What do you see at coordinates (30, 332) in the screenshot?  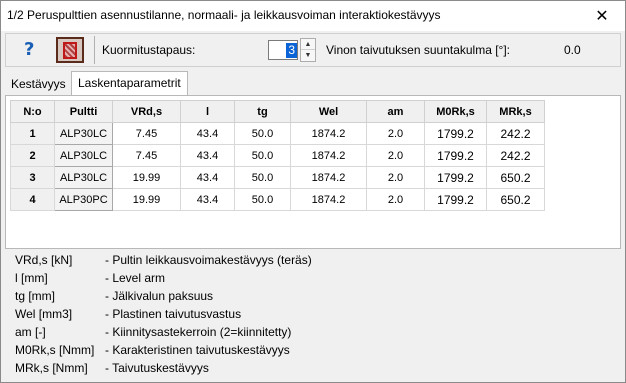 I see `legend-term: am [-]` at bounding box center [30, 332].